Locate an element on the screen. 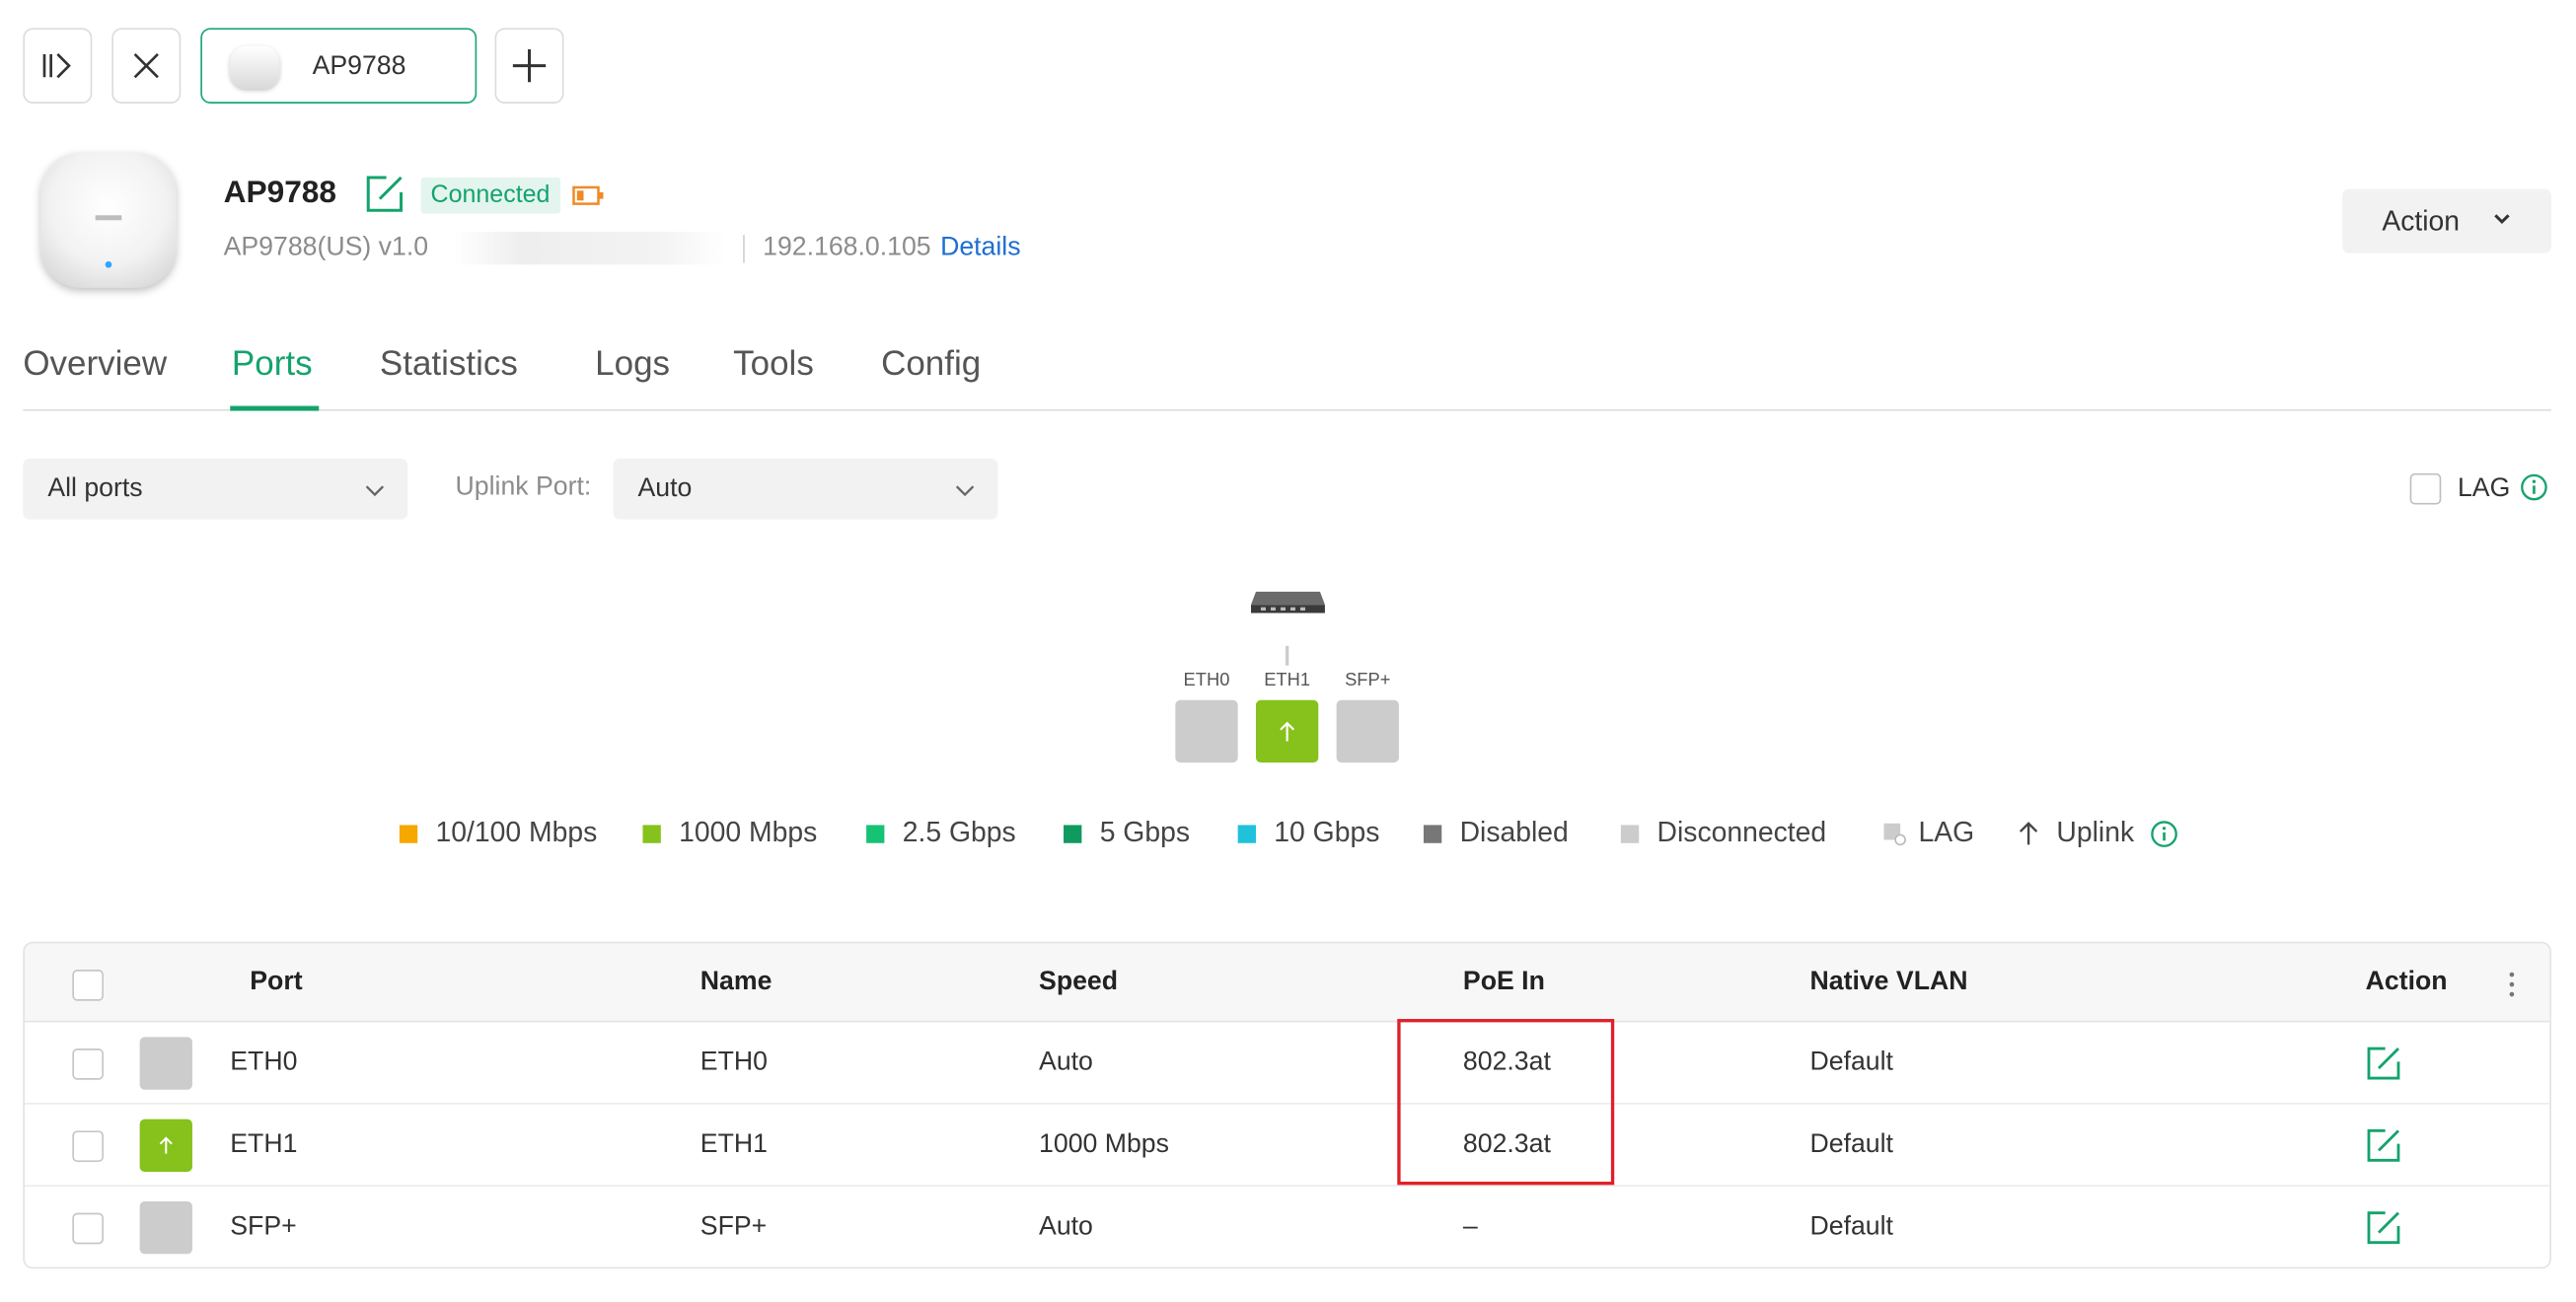 The width and height of the screenshot is (2576, 1302). legend-item: 10 Gbps is located at coordinates (1308, 833).